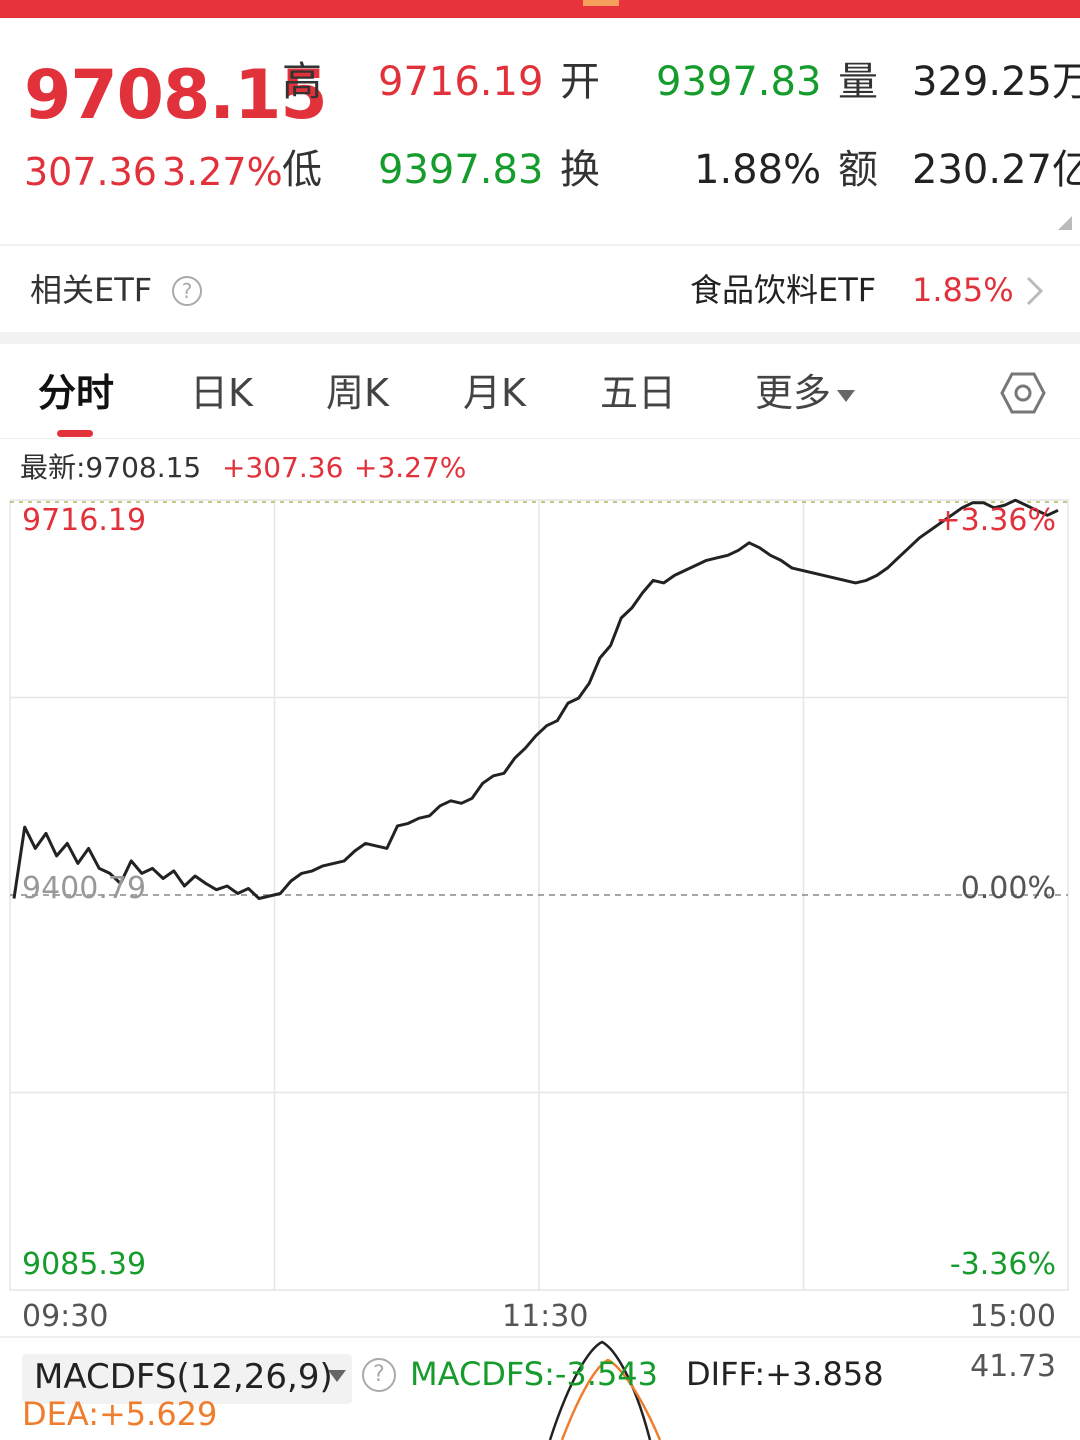  Describe the element at coordinates (1013, 1366) in the screenshot. I see `indicator-max-value: 41.73` at that location.